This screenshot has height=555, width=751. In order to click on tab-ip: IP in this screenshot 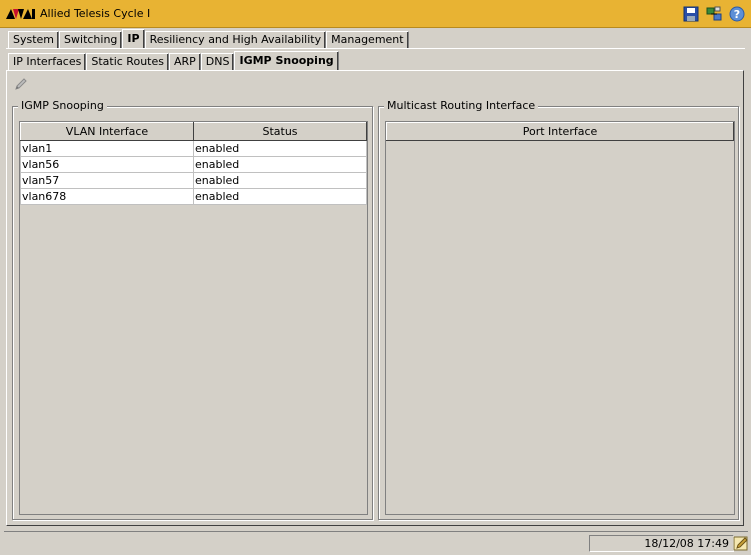, I will do `click(133, 38)`.